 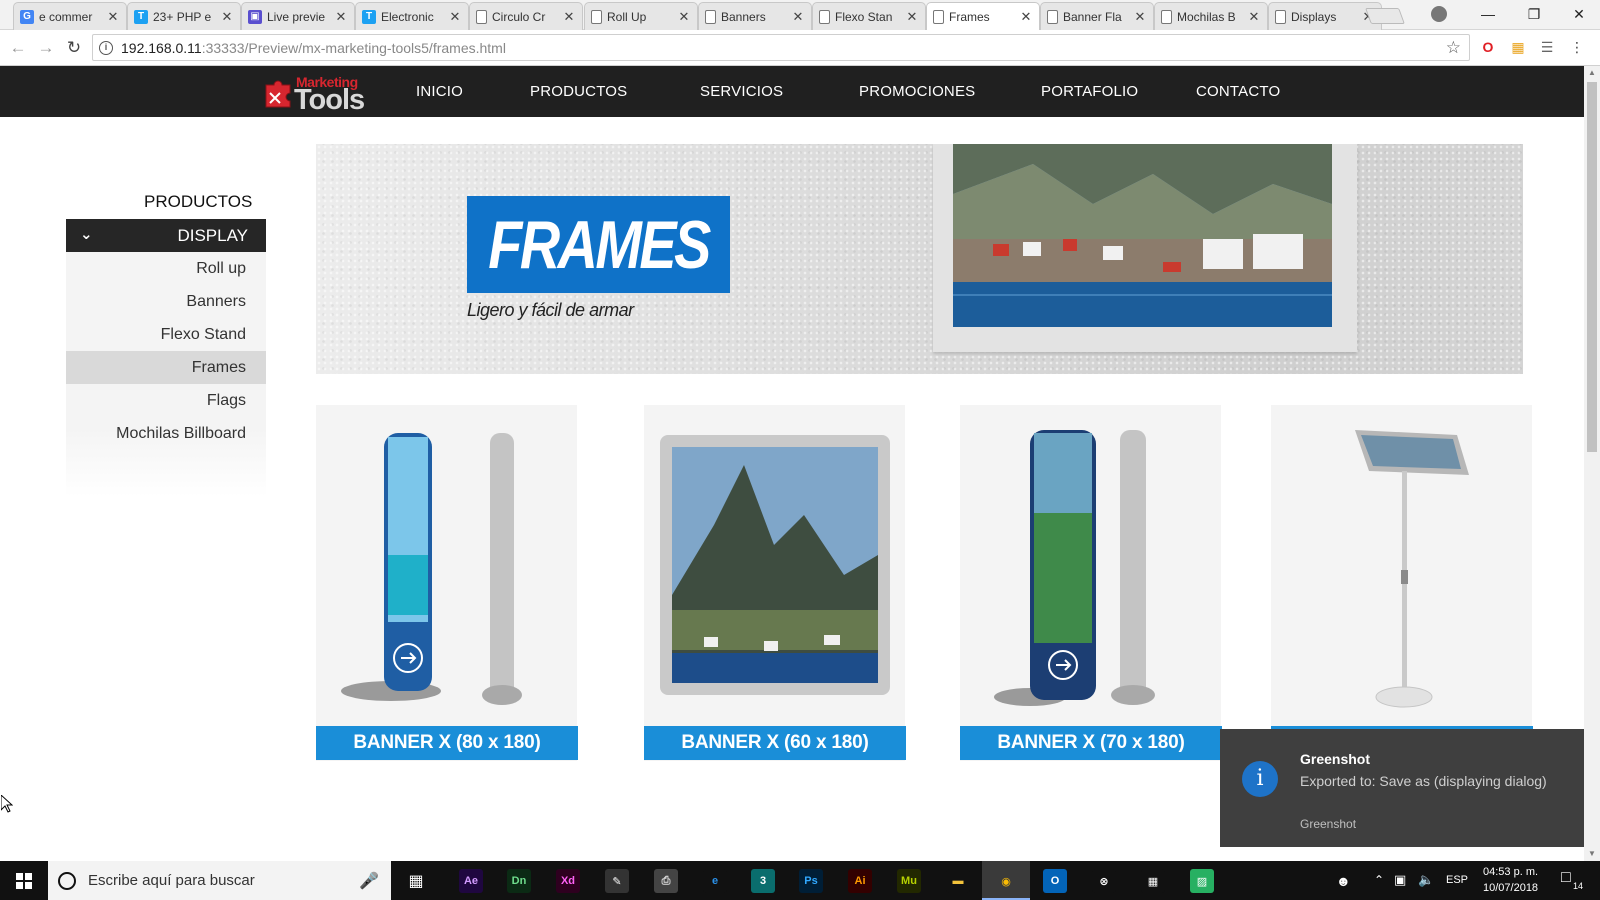 I want to click on nav-promociones: PROMOCIONES, so click(x=917, y=91).